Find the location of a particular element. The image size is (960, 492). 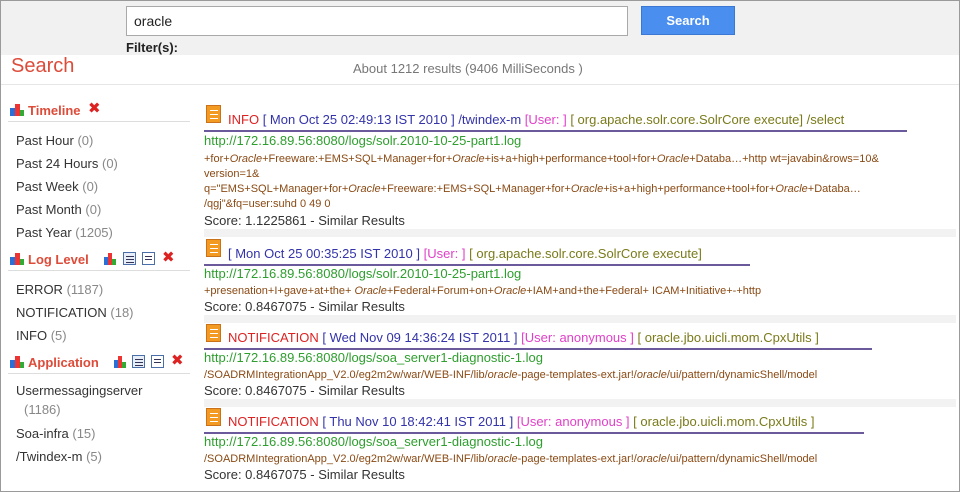

result-timestamp: [ Mon Oct 25 00:35:25 IST 2010 ] is located at coordinates (324, 253).